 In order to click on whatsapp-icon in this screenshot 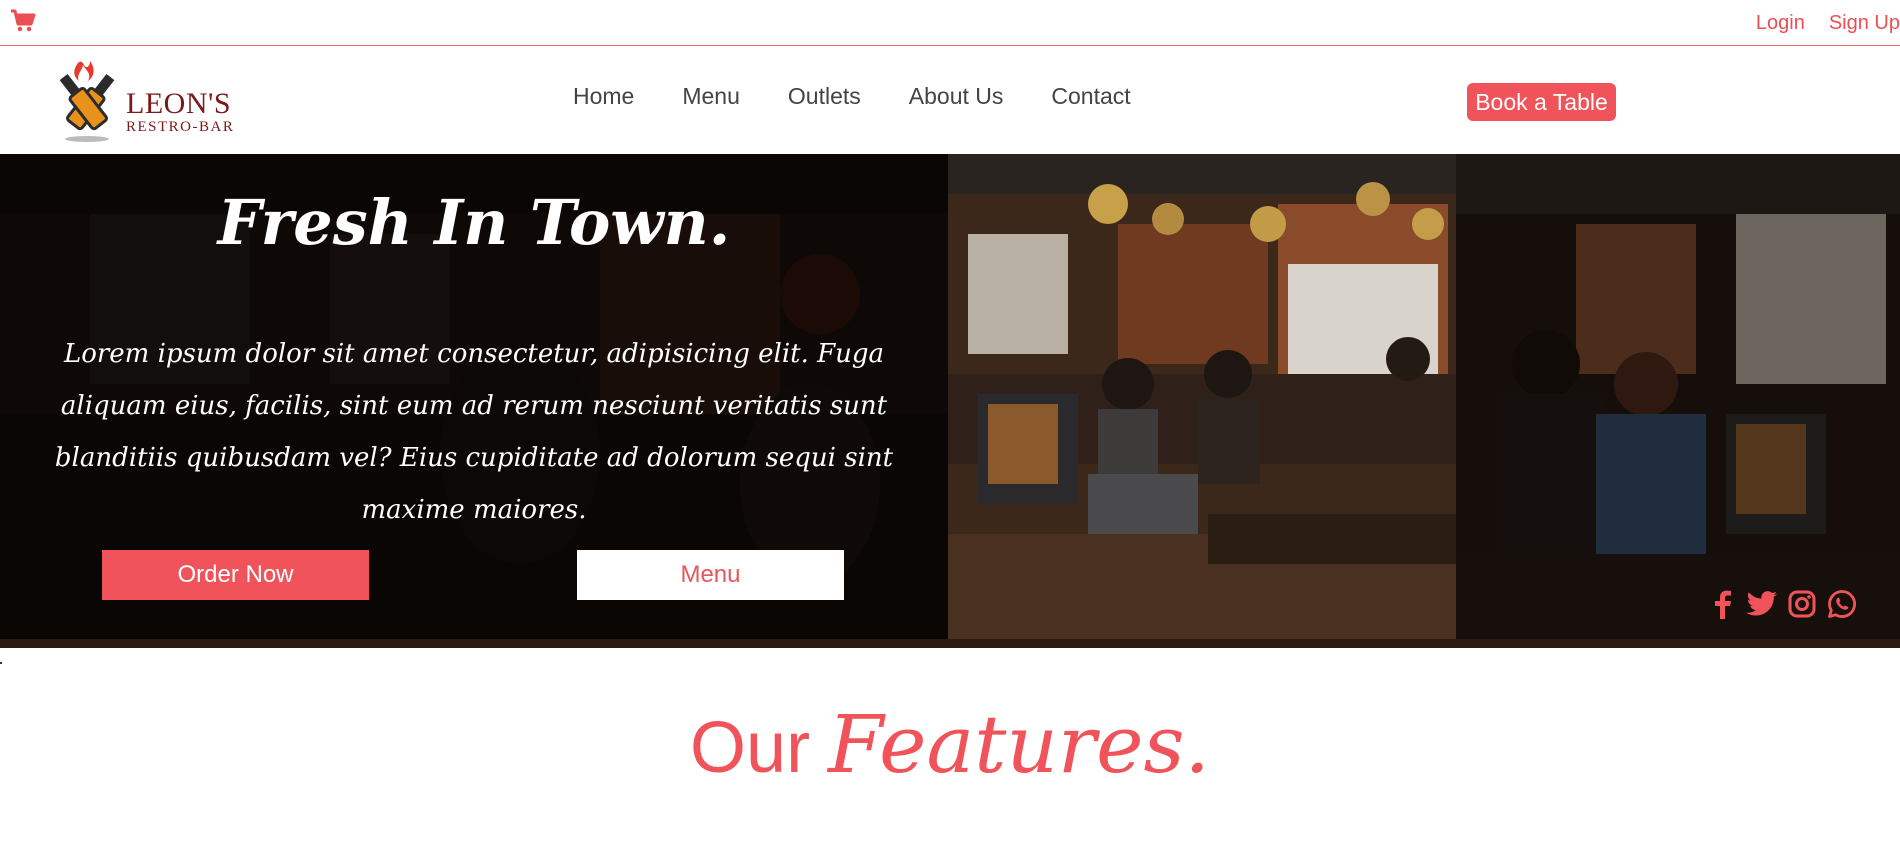, I will do `click(1842, 604)`.